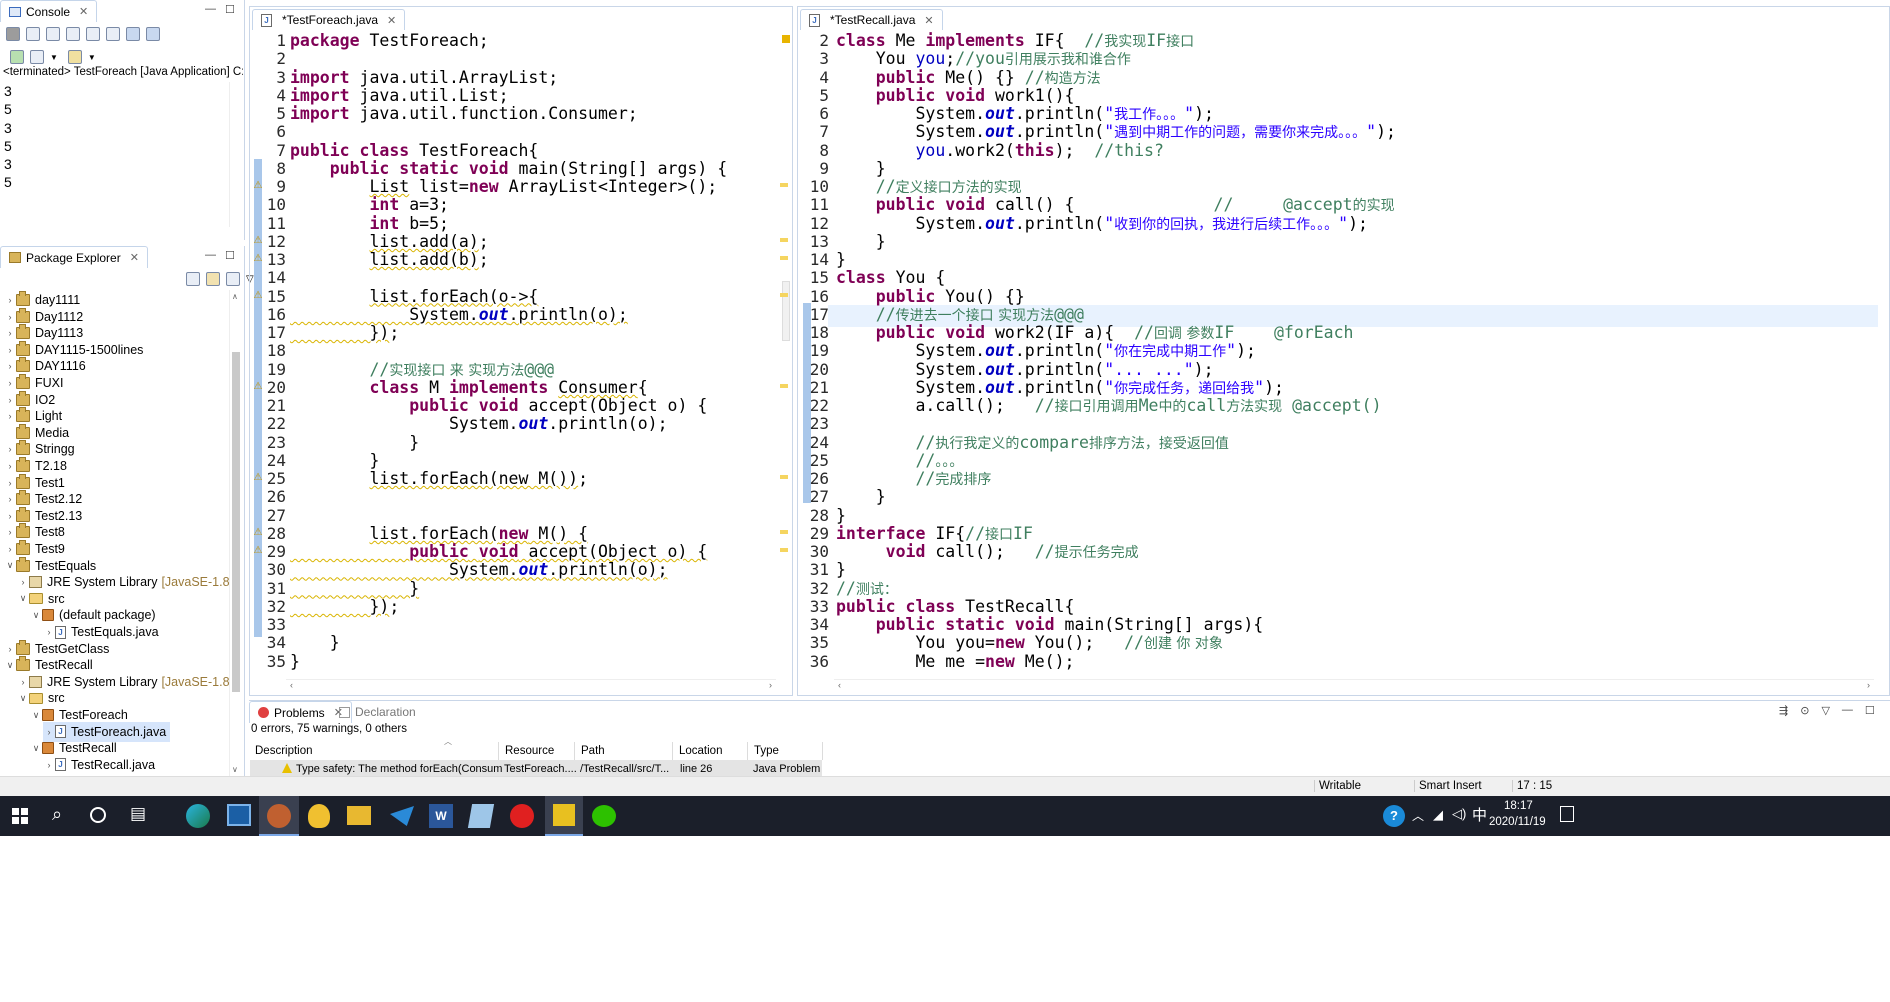 The height and width of the screenshot is (1002, 1890). What do you see at coordinates (441, 816) in the screenshot?
I see `word-icon: W` at bounding box center [441, 816].